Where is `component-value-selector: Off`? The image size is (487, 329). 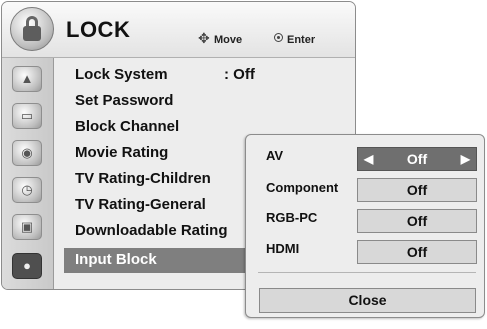 component-value-selector: Off is located at coordinates (417, 190).